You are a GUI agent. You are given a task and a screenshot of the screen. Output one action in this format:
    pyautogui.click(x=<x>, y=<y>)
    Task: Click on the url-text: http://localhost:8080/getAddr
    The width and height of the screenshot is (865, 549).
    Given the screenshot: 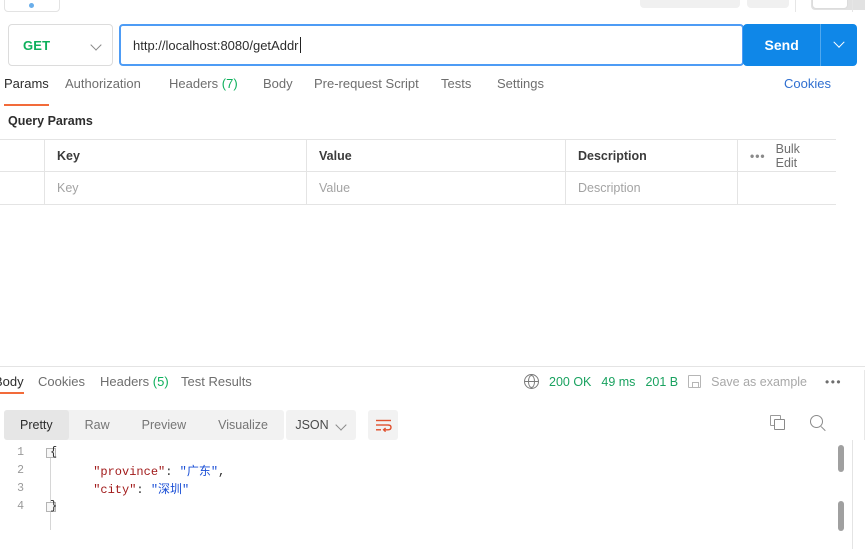 What is the action you would take?
    pyautogui.click(x=216, y=45)
    